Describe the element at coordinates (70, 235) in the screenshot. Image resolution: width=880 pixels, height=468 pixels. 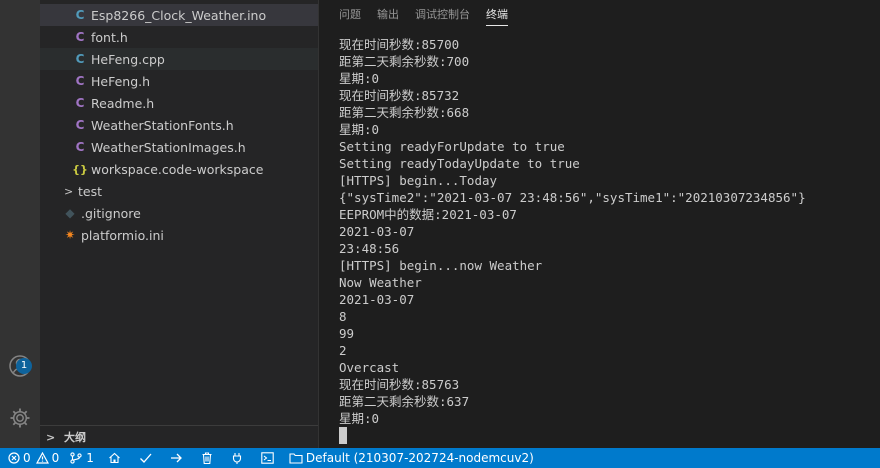
I see `platformio-icon: ✷` at that location.